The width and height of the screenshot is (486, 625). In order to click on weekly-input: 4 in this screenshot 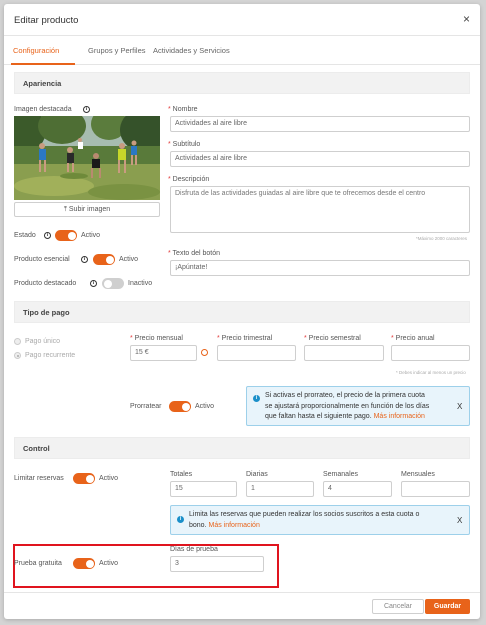, I will do `click(357, 489)`.